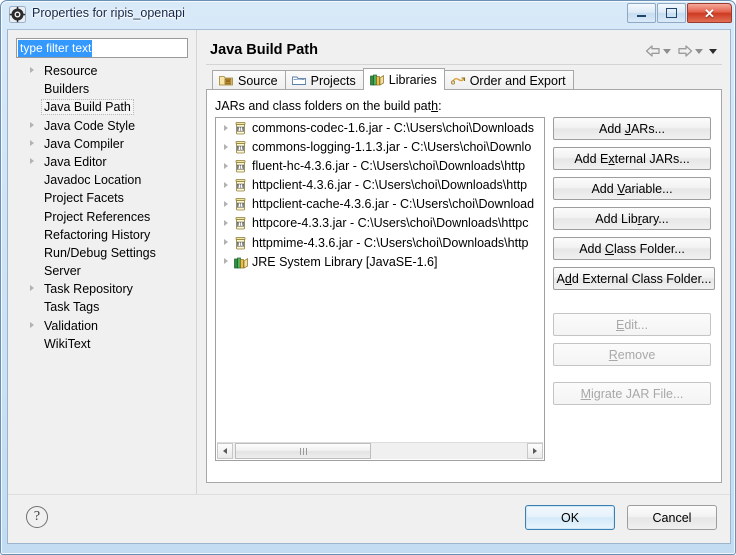 Image resolution: width=736 pixels, height=555 pixels. What do you see at coordinates (333, 80) in the screenshot?
I see `tab-label: Projects` at bounding box center [333, 80].